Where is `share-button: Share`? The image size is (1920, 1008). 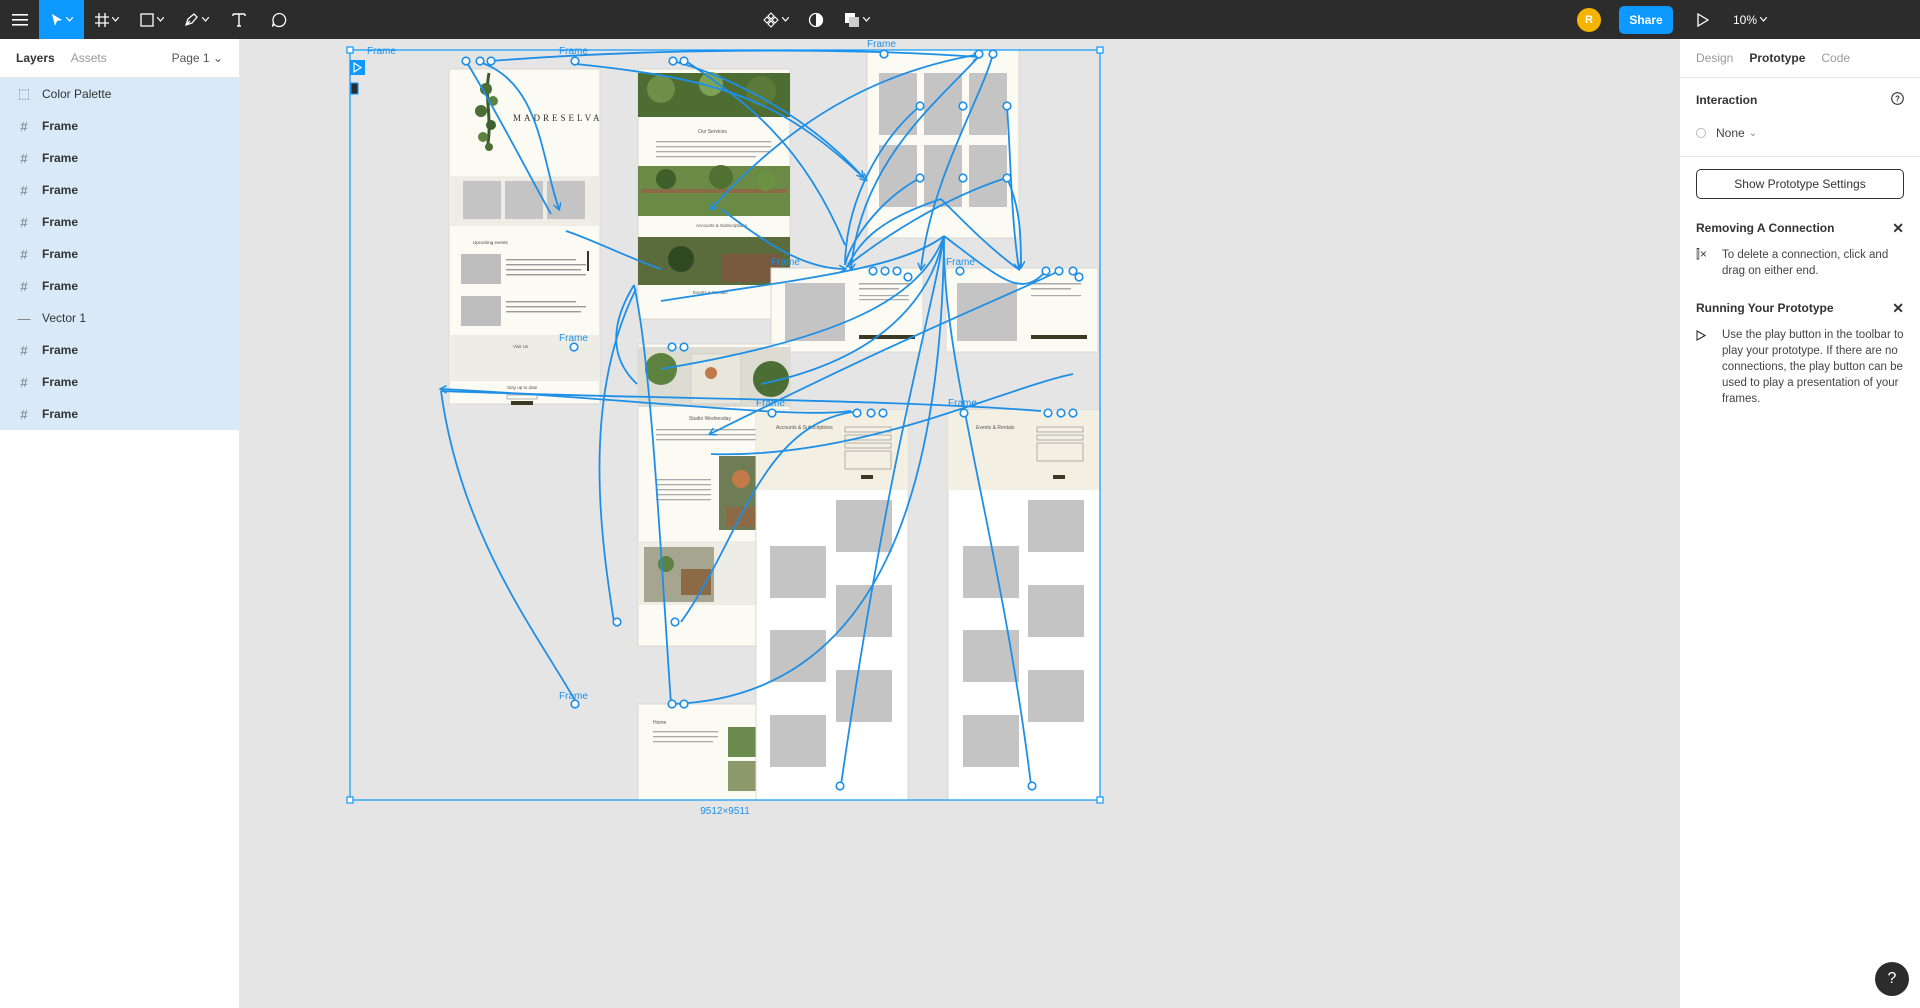 share-button: Share is located at coordinates (1646, 19).